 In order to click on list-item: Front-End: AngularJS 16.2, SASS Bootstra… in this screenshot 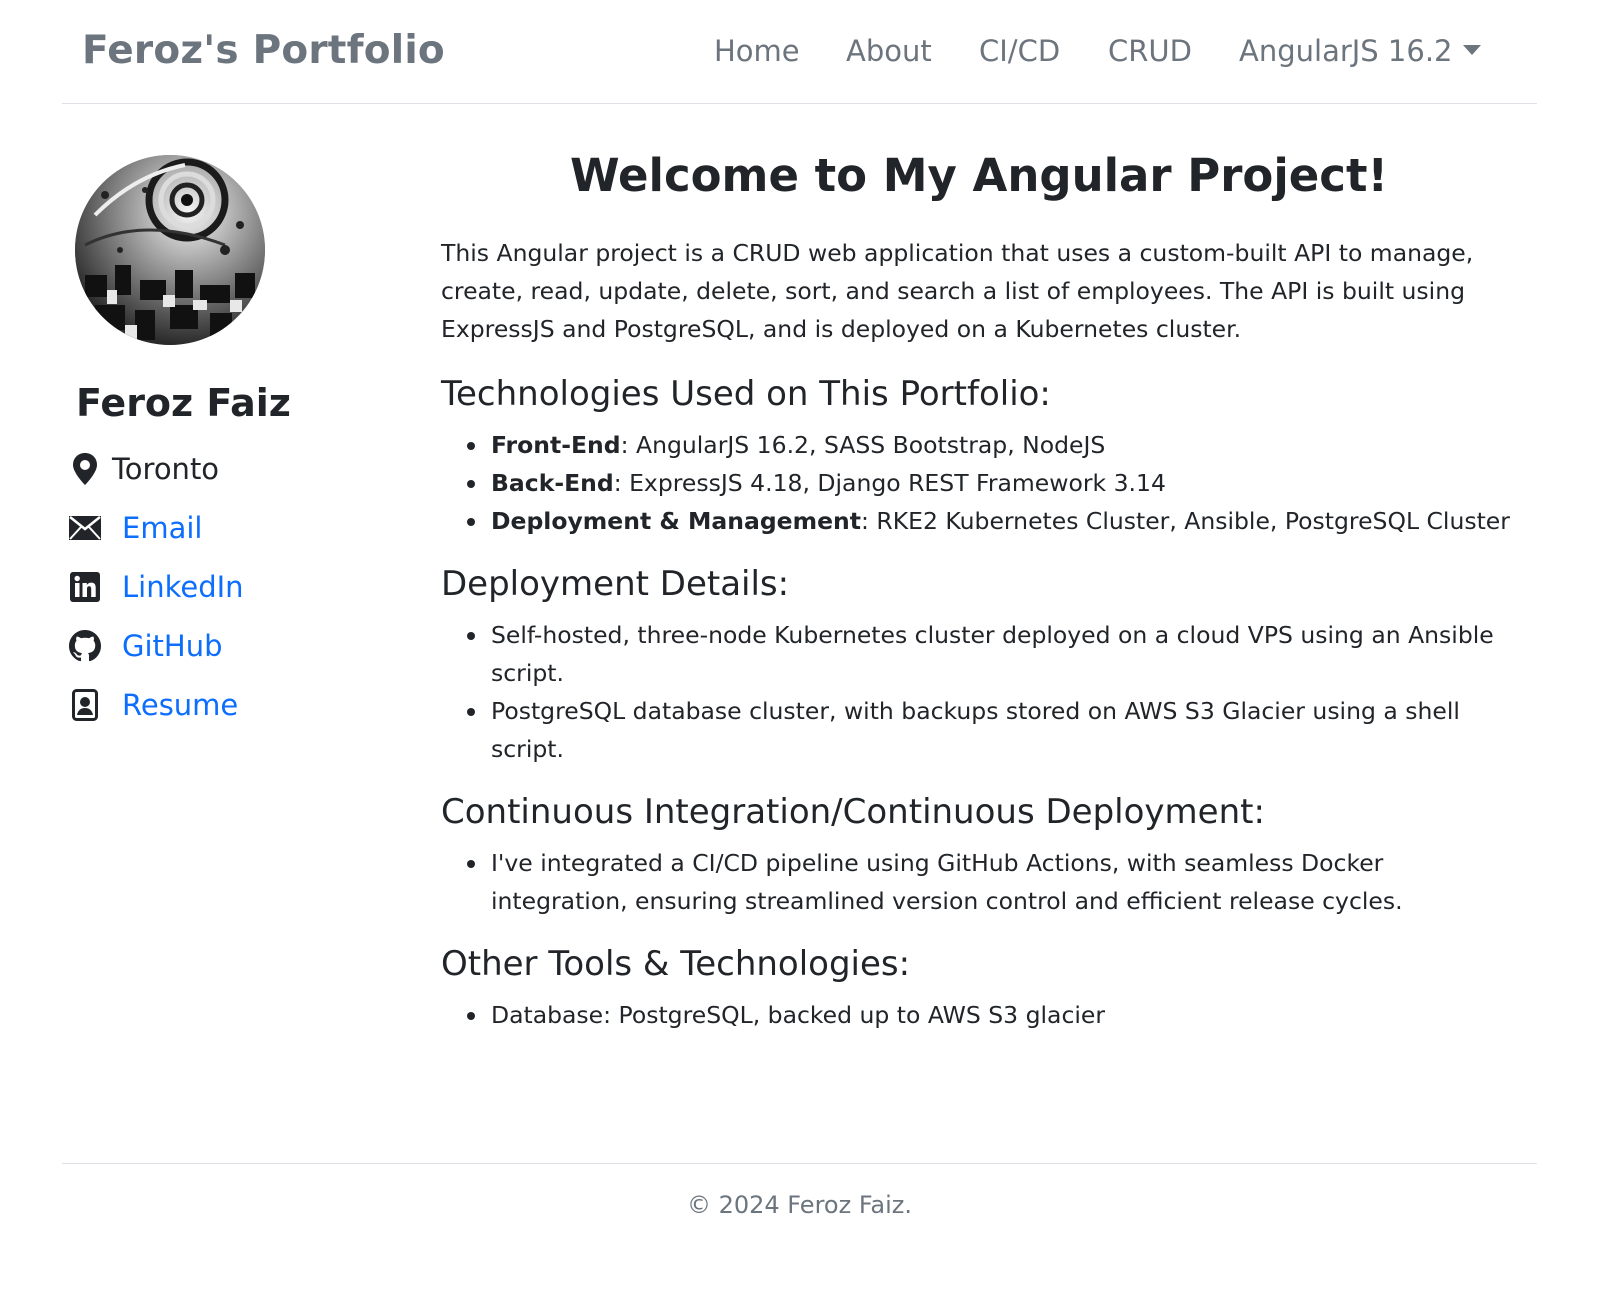, I will do `click(979, 445)`.